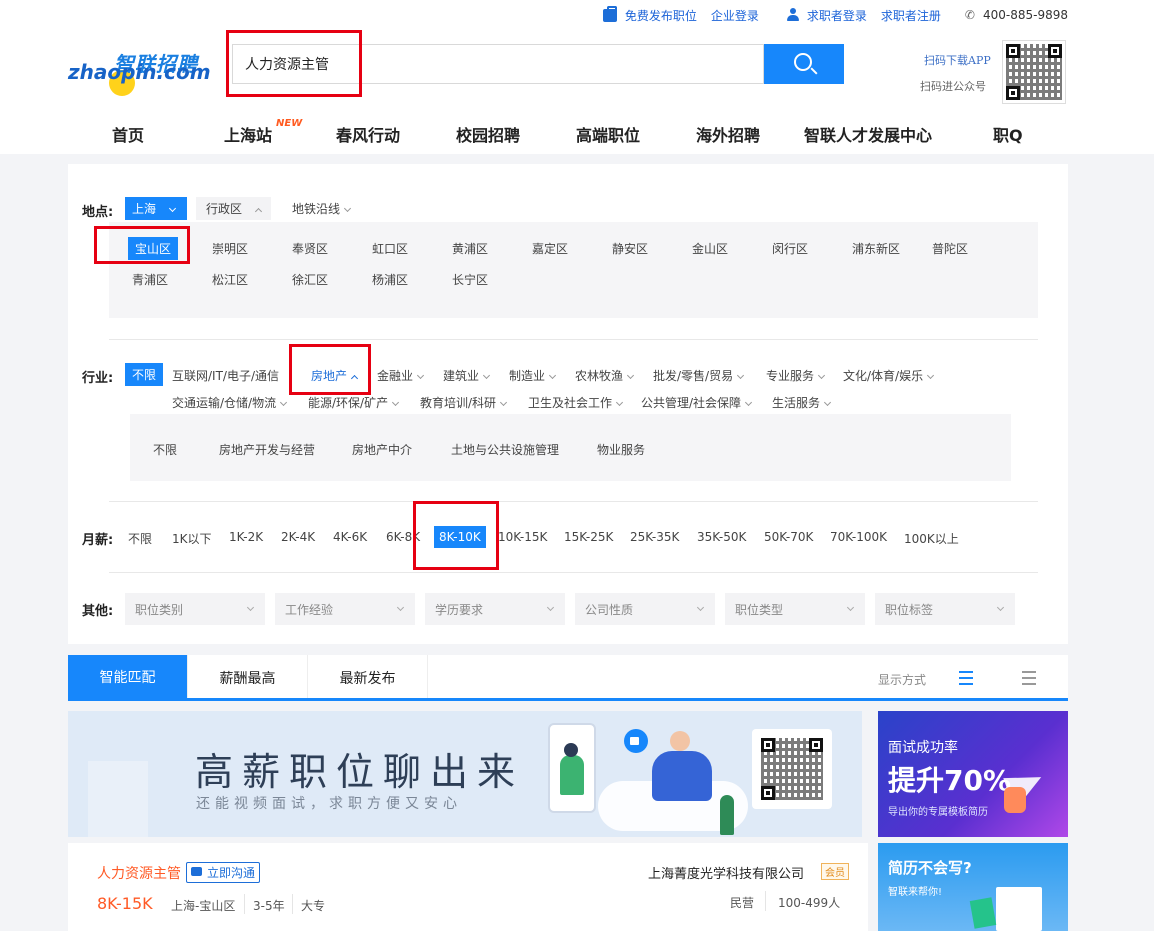 Image resolution: width=1154 pixels, height=931 pixels. What do you see at coordinates (588, 537) in the screenshot?
I see `salary-option: 15K-25K` at bounding box center [588, 537].